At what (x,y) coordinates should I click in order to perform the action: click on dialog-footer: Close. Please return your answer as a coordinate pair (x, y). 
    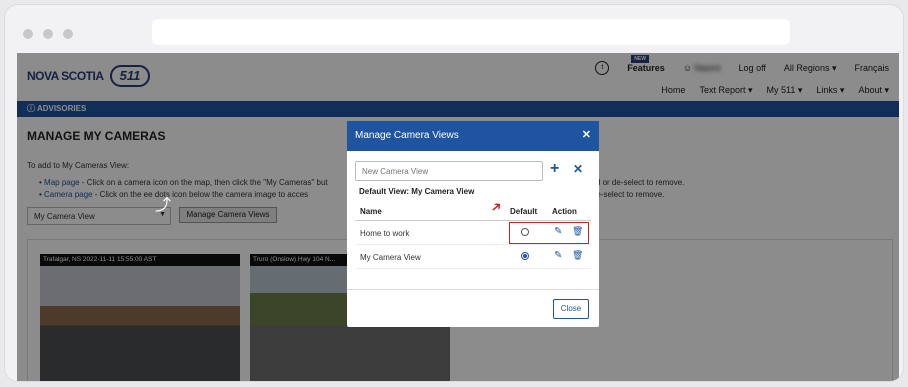
    Looking at the image, I should click on (473, 308).